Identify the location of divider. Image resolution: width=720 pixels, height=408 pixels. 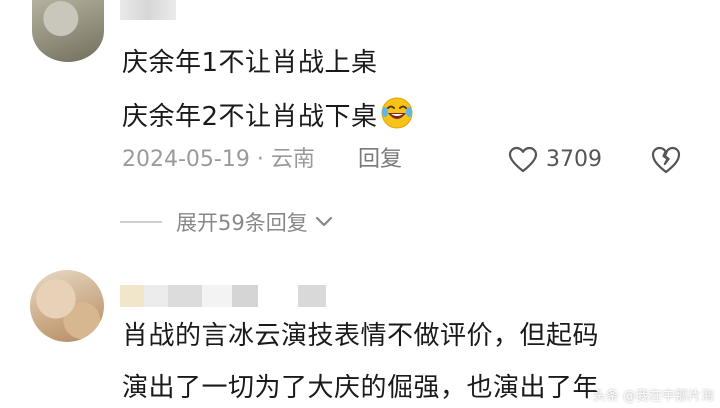
(141, 222).